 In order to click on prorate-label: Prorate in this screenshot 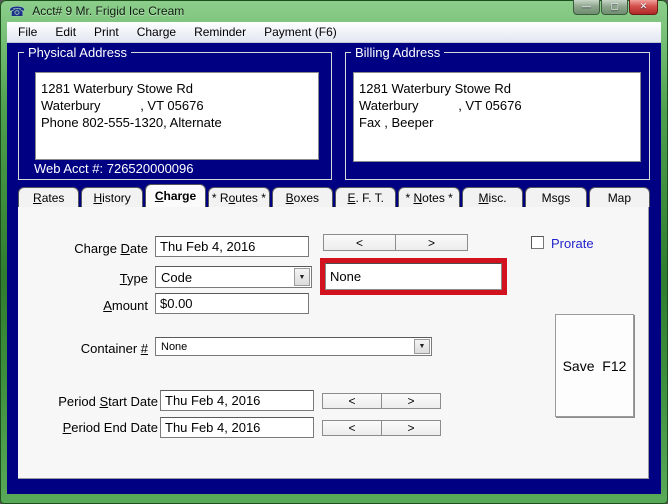, I will do `click(572, 243)`.